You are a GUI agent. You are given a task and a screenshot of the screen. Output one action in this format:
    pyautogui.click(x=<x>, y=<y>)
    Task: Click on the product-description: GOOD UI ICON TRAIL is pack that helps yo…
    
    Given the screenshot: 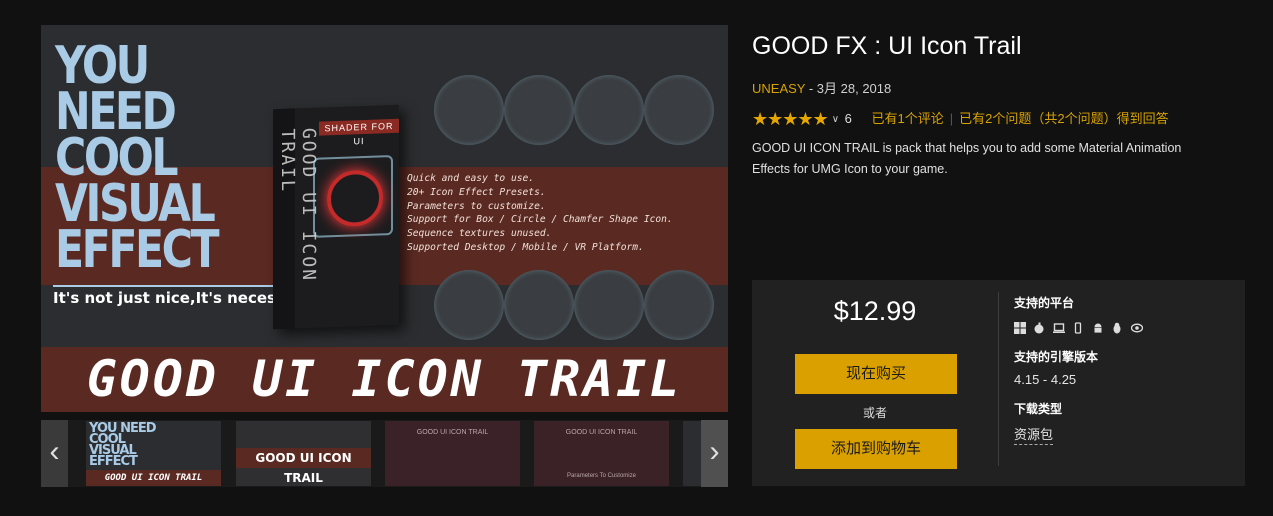 What is the action you would take?
    pyautogui.click(x=967, y=158)
    